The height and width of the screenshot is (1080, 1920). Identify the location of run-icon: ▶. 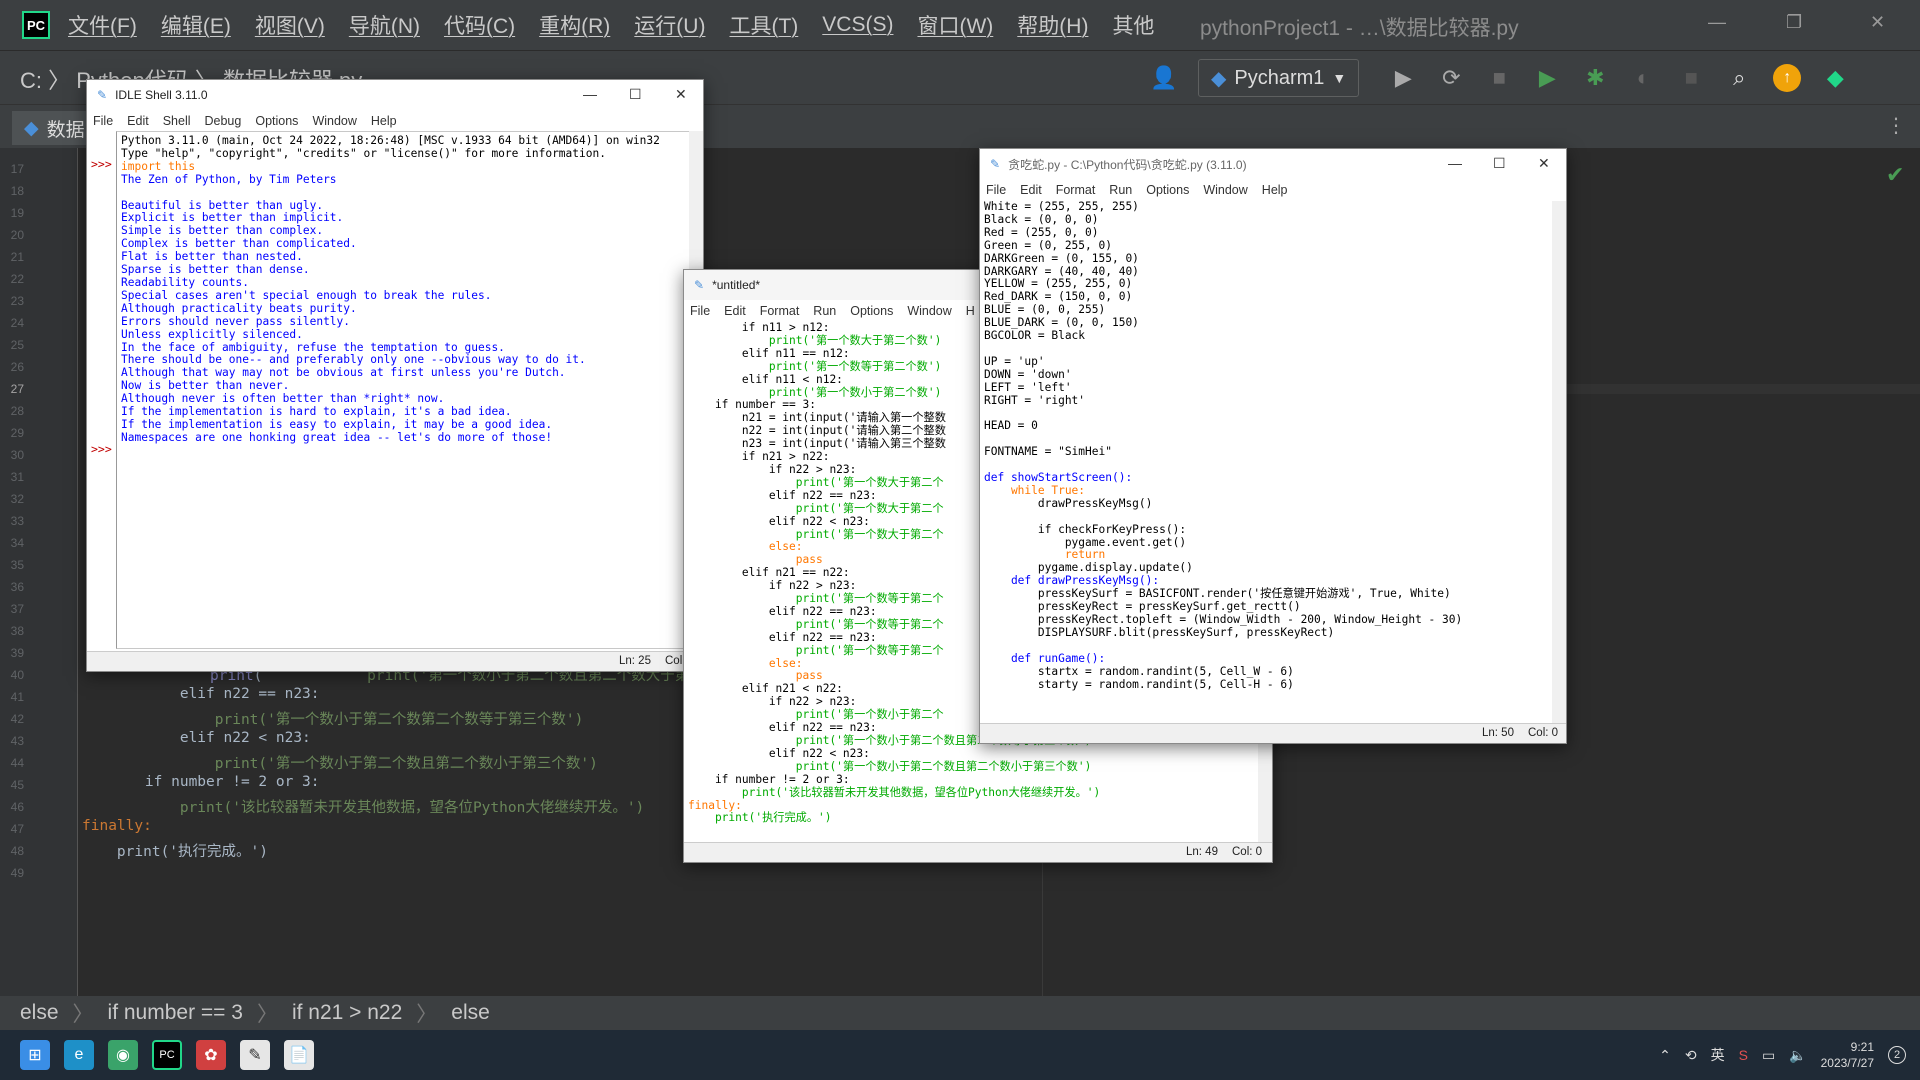
(1403, 78).